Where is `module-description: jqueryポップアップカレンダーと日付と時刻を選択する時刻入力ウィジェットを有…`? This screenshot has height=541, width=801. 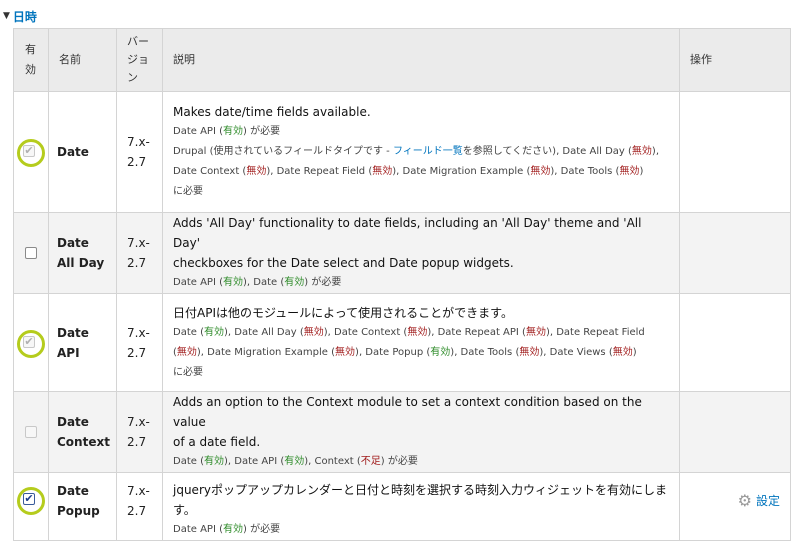
module-description: jqueryポップアップカレンダーと日付と時刻を選択する時刻入力ウィジェットを有… is located at coordinates (420, 500).